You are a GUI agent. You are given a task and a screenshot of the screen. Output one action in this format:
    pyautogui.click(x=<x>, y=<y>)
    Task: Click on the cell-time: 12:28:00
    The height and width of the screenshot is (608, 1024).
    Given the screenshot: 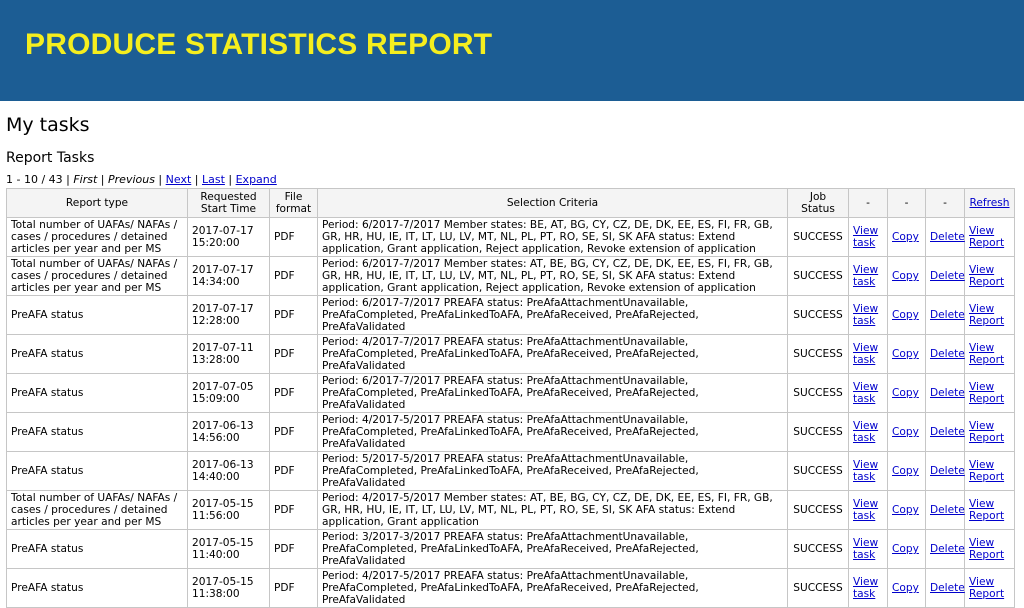 What is the action you would take?
    pyautogui.click(x=216, y=321)
    